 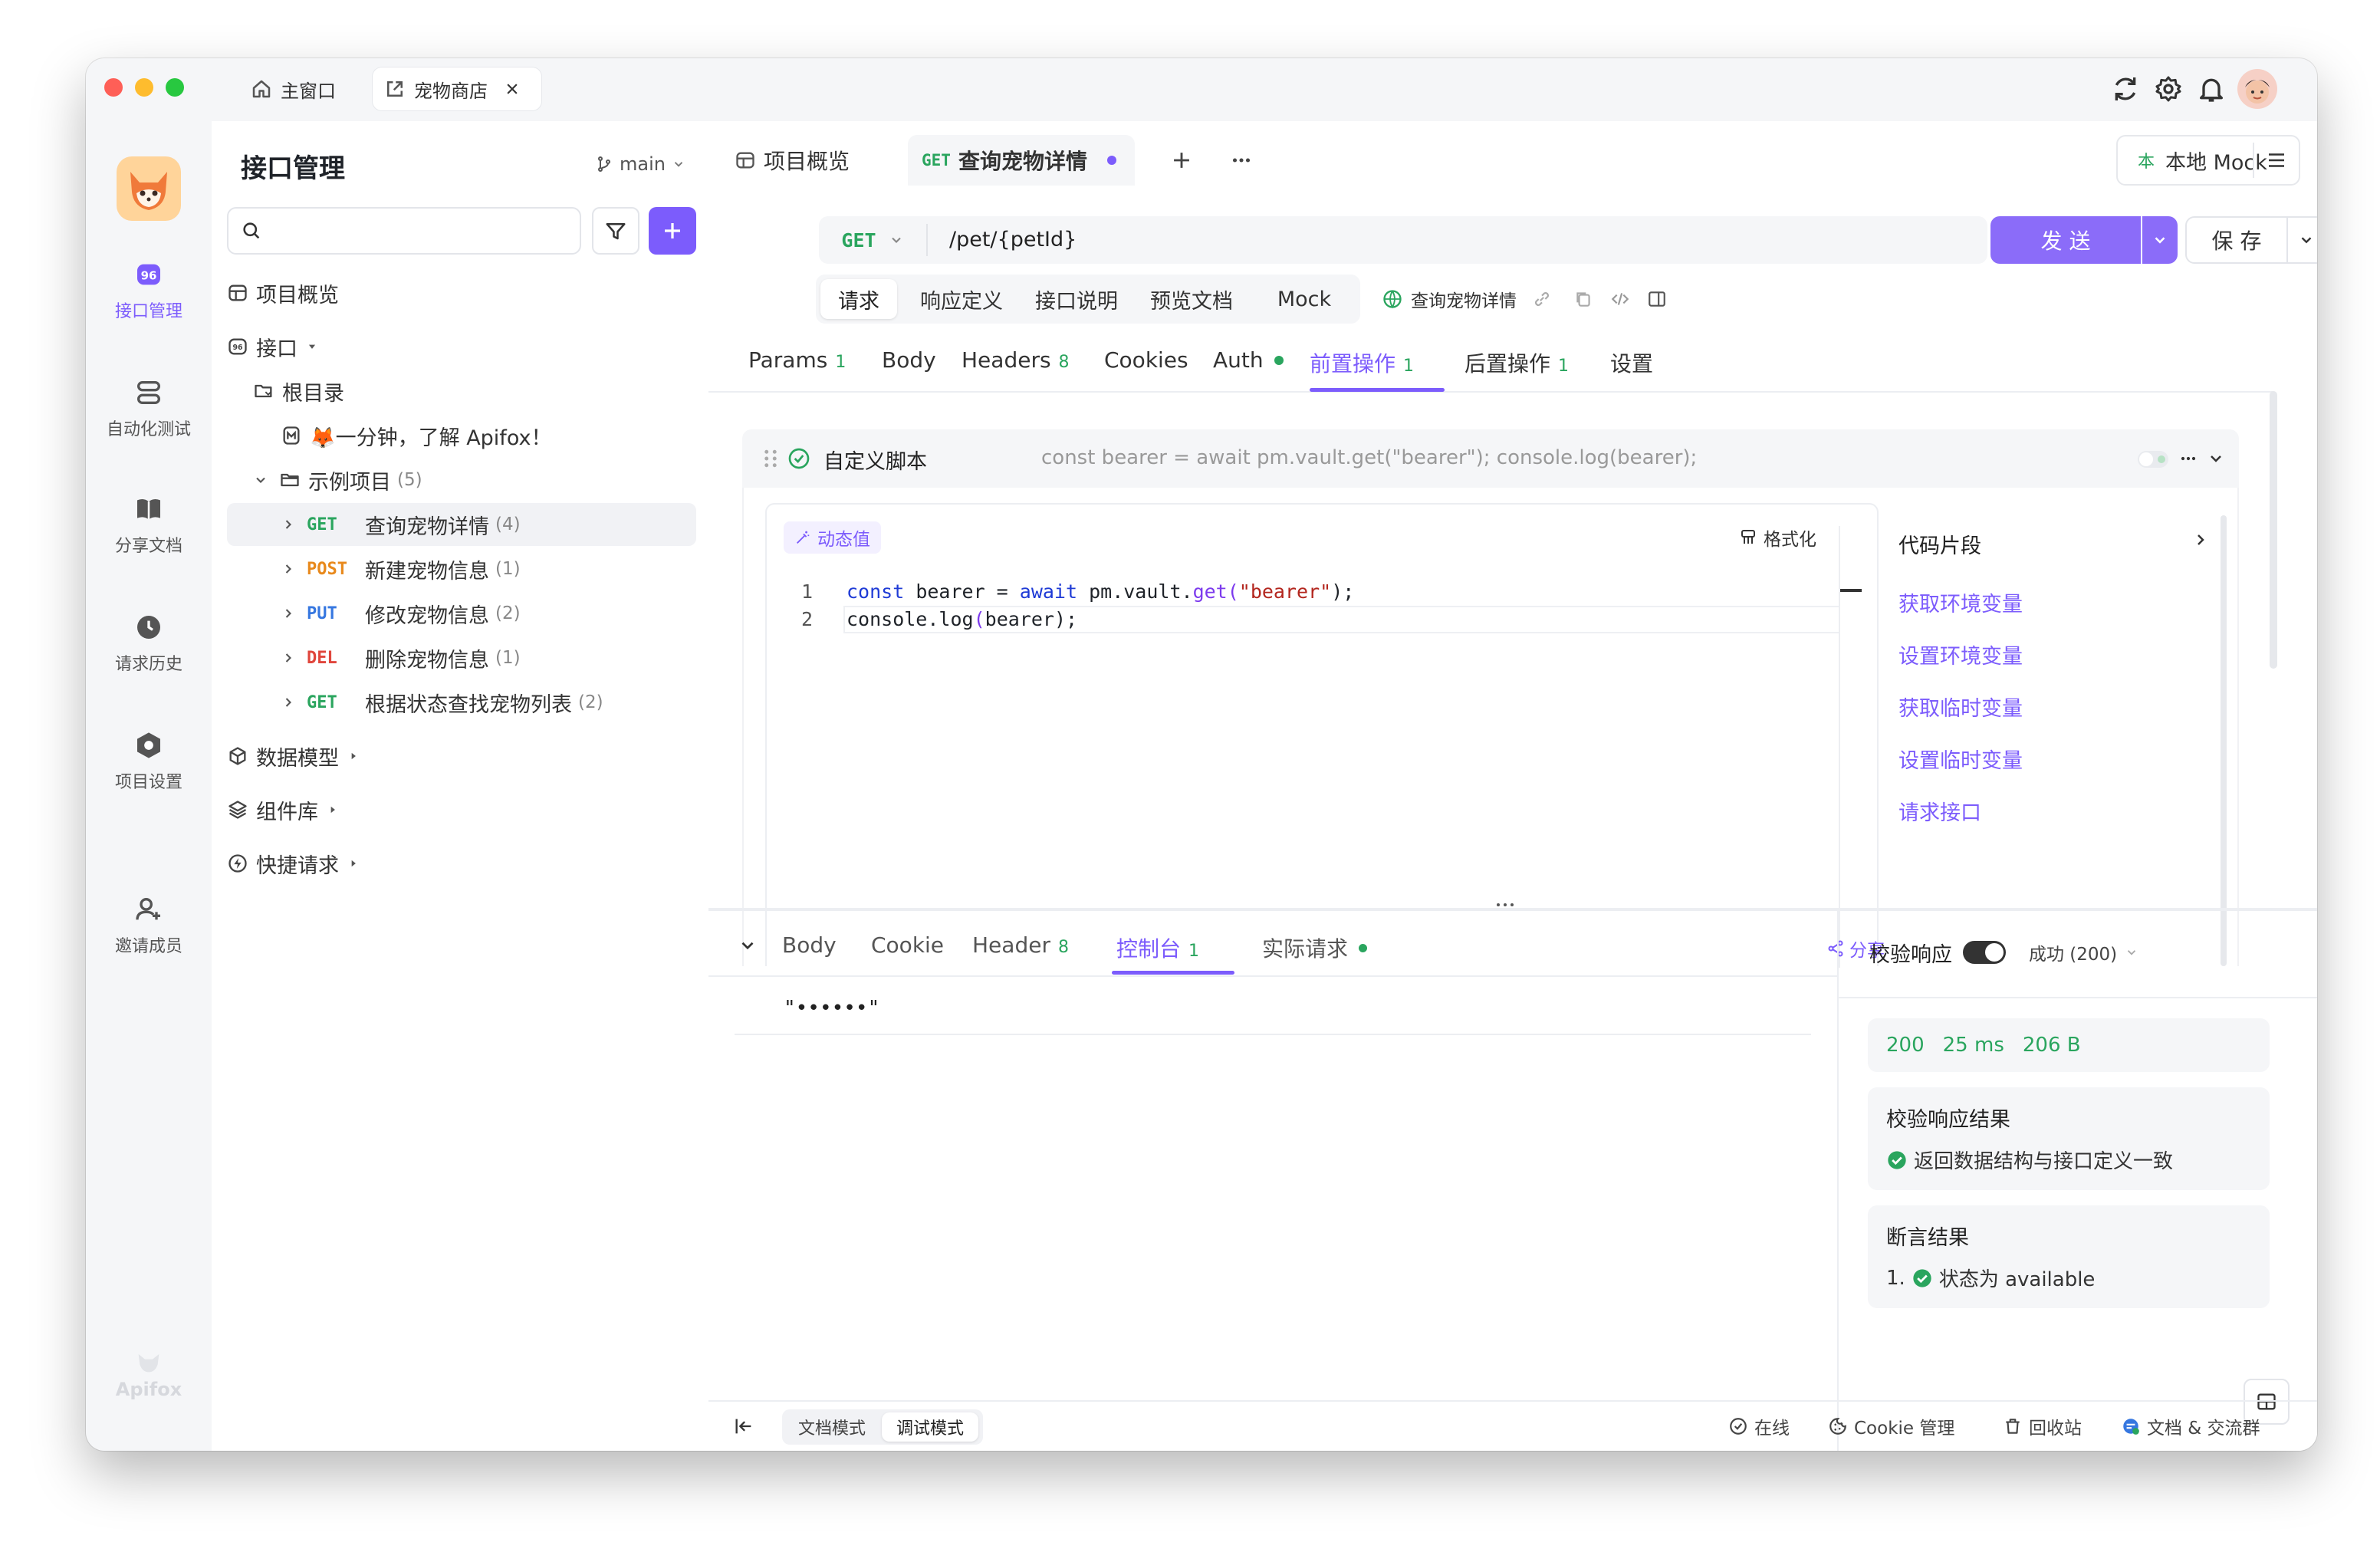 I want to click on online-status: 在线, so click(x=1759, y=1426).